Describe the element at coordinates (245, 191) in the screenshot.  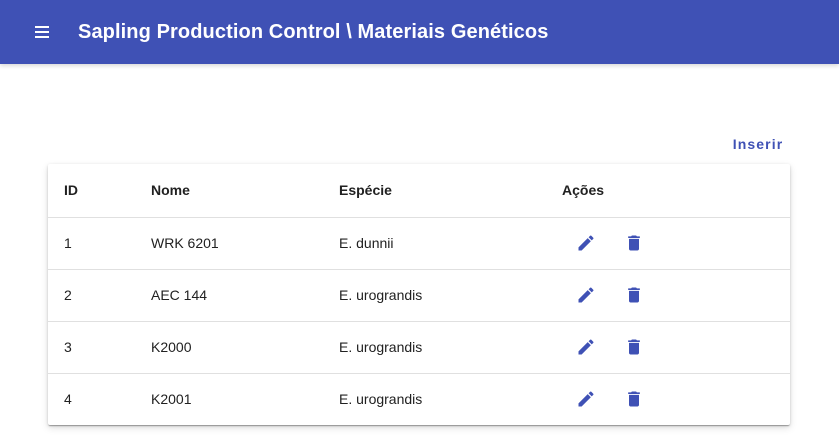
I see `column-header-nome: Nome` at that location.